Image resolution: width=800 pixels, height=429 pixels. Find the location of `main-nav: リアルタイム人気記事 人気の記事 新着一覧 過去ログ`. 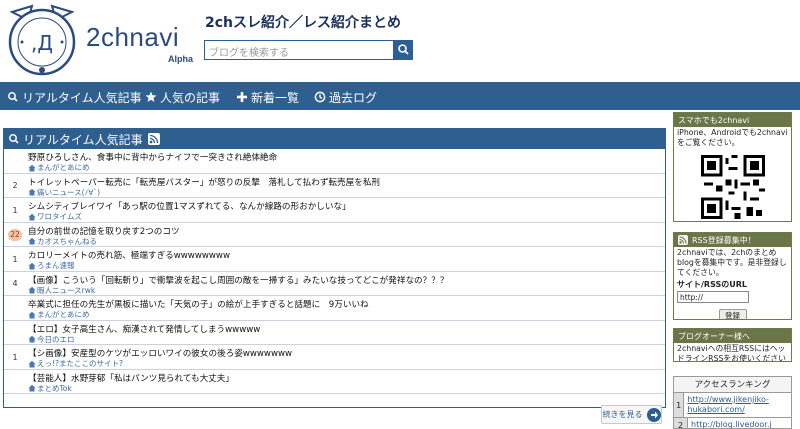

main-nav: リアルタイム人気記事 人気の記事 新着一覧 過去ログ is located at coordinates (400, 97).